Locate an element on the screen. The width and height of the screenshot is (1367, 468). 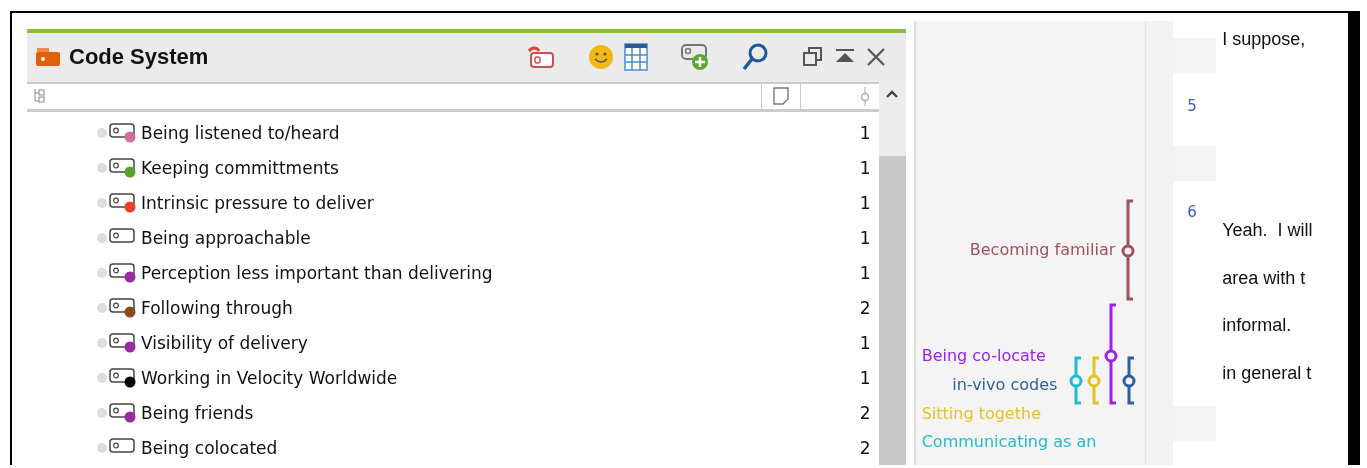
code-name: Intrinsic pressure to deliver is located at coordinates (257, 202).